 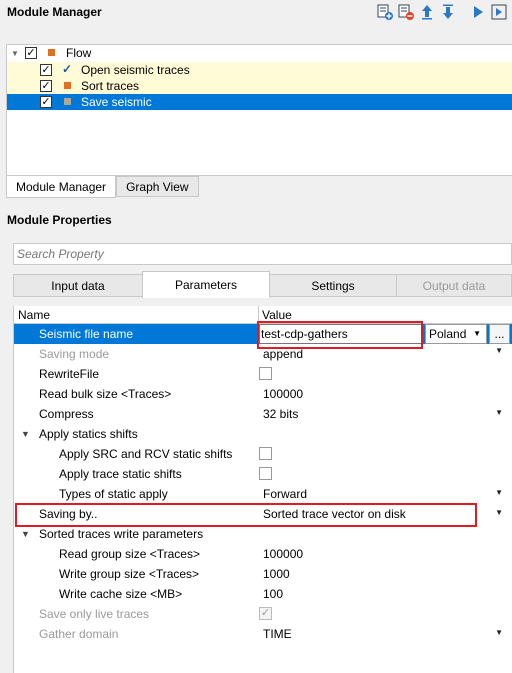 What do you see at coordinates (340, 335) in the screenshot?
I see `highlight-file-name` at bounding box center [340, 335].